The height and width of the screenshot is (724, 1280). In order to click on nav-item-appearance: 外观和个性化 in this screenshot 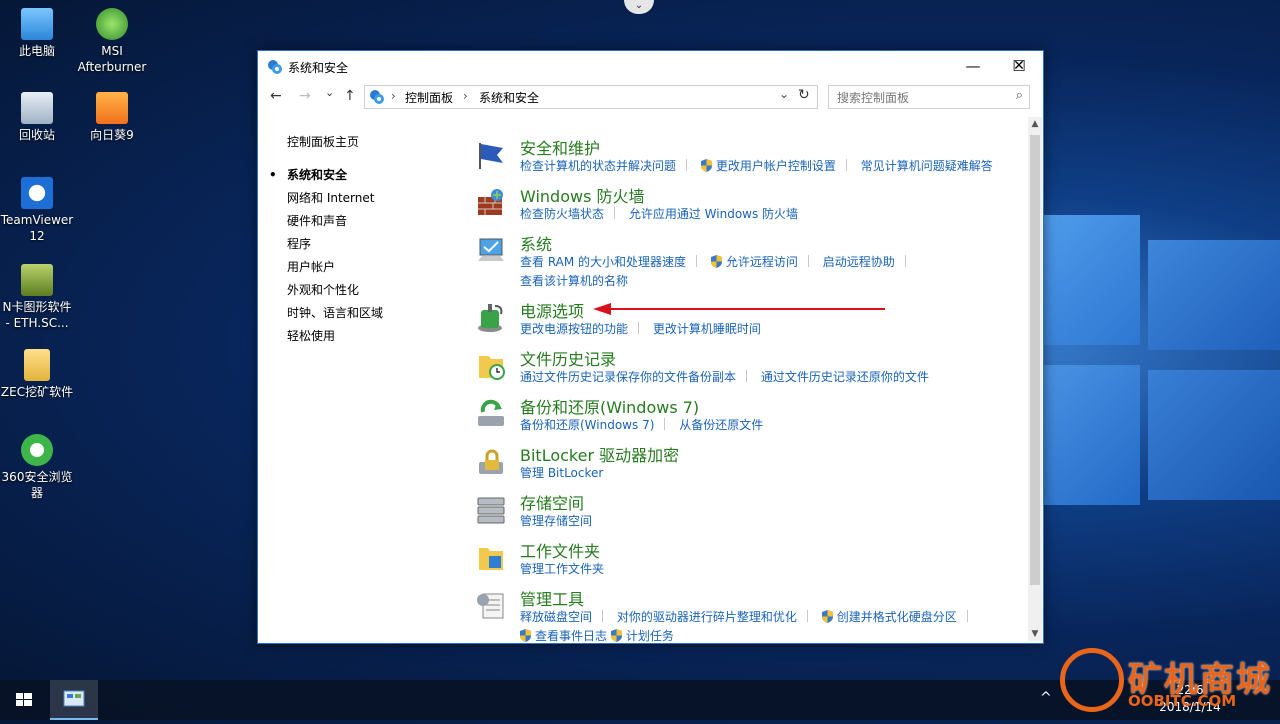, I will do `click(372, 290)`.